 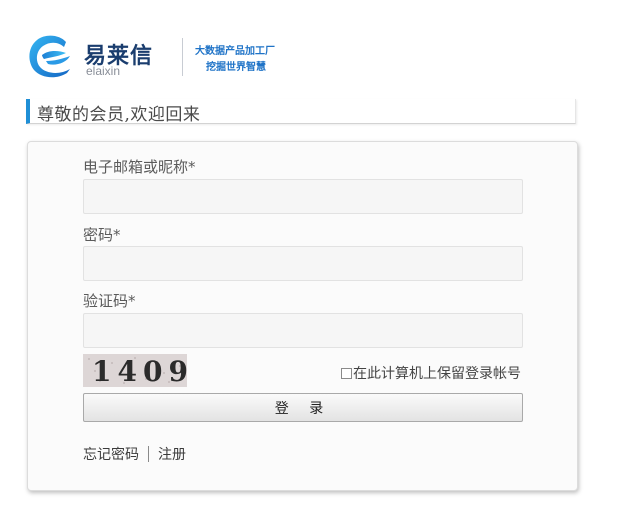 I want to click on auth-links: 忘记密码 注册, so click(x=134, y=454).